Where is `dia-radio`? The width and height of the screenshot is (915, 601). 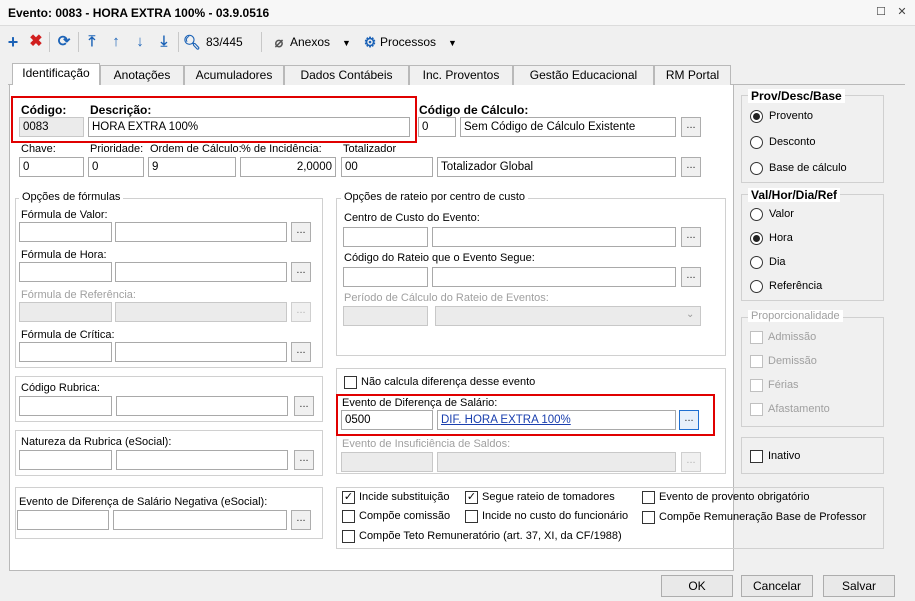 dia-radio is located at coordinates (756, 262).